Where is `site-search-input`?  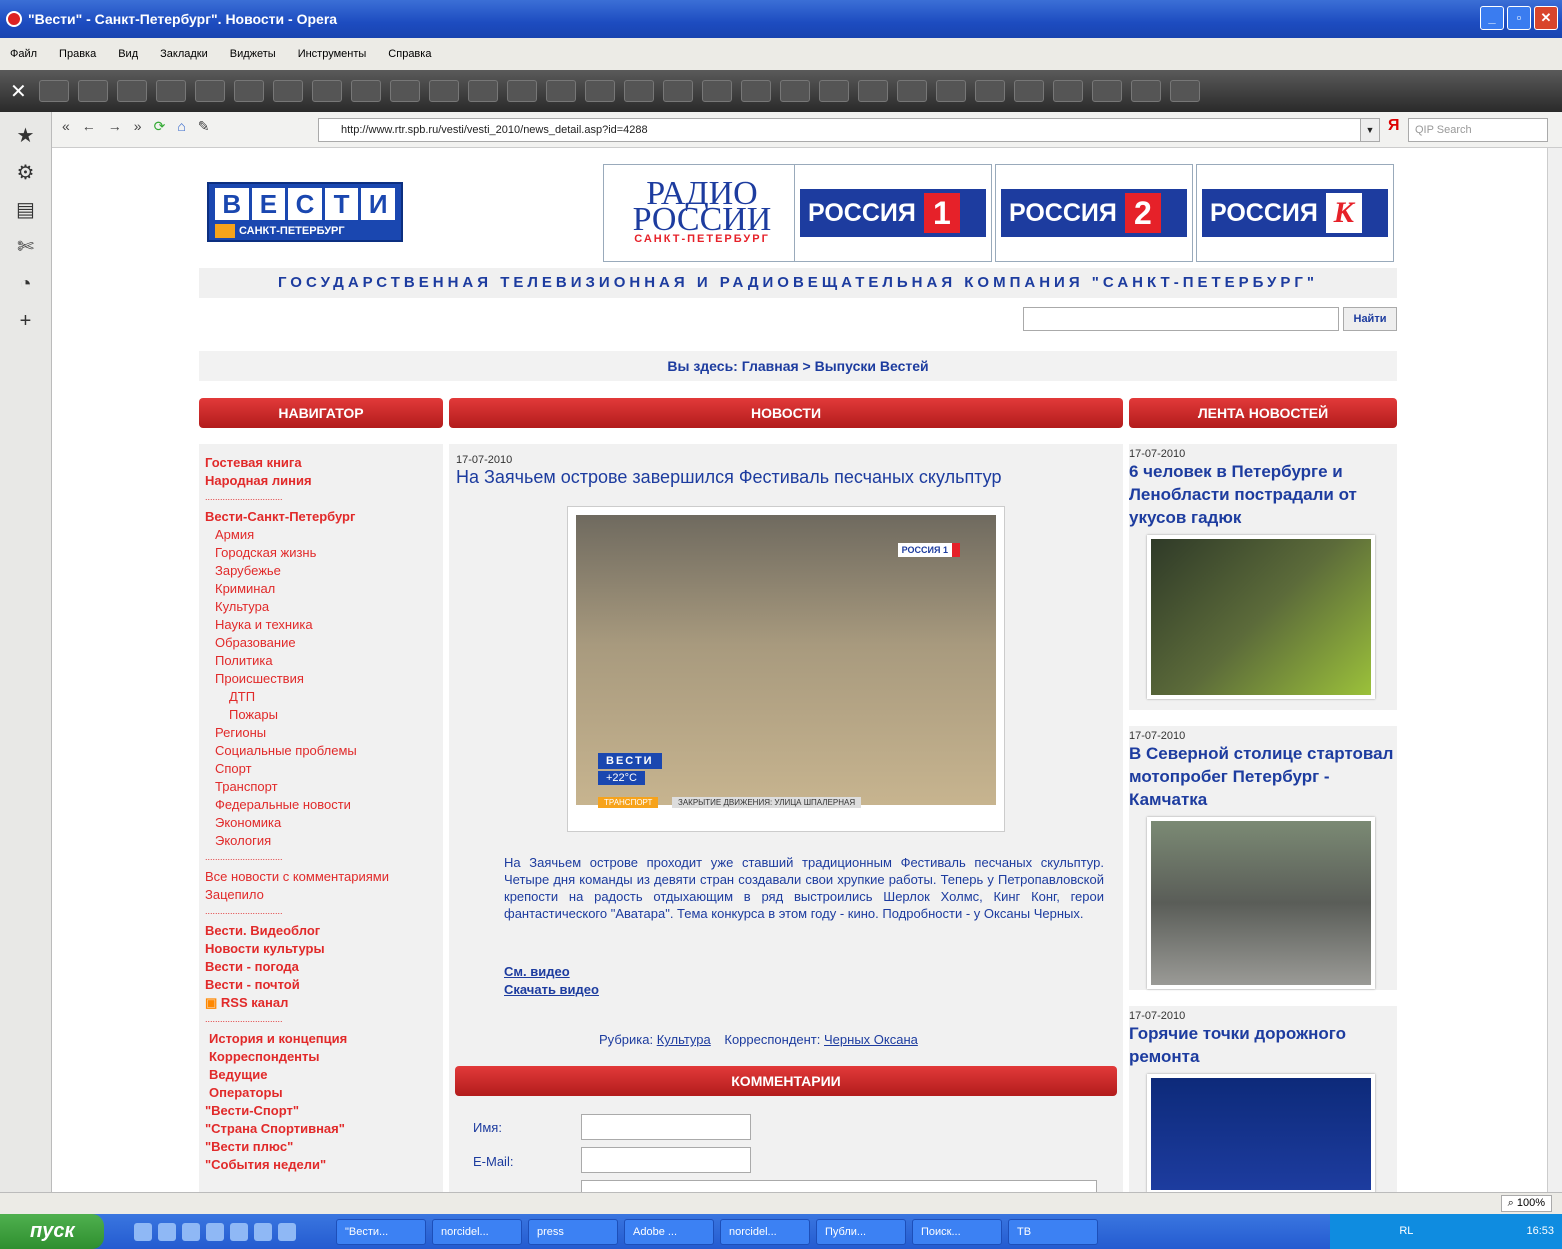 site-search-input is located at coordinates (1181, 319).